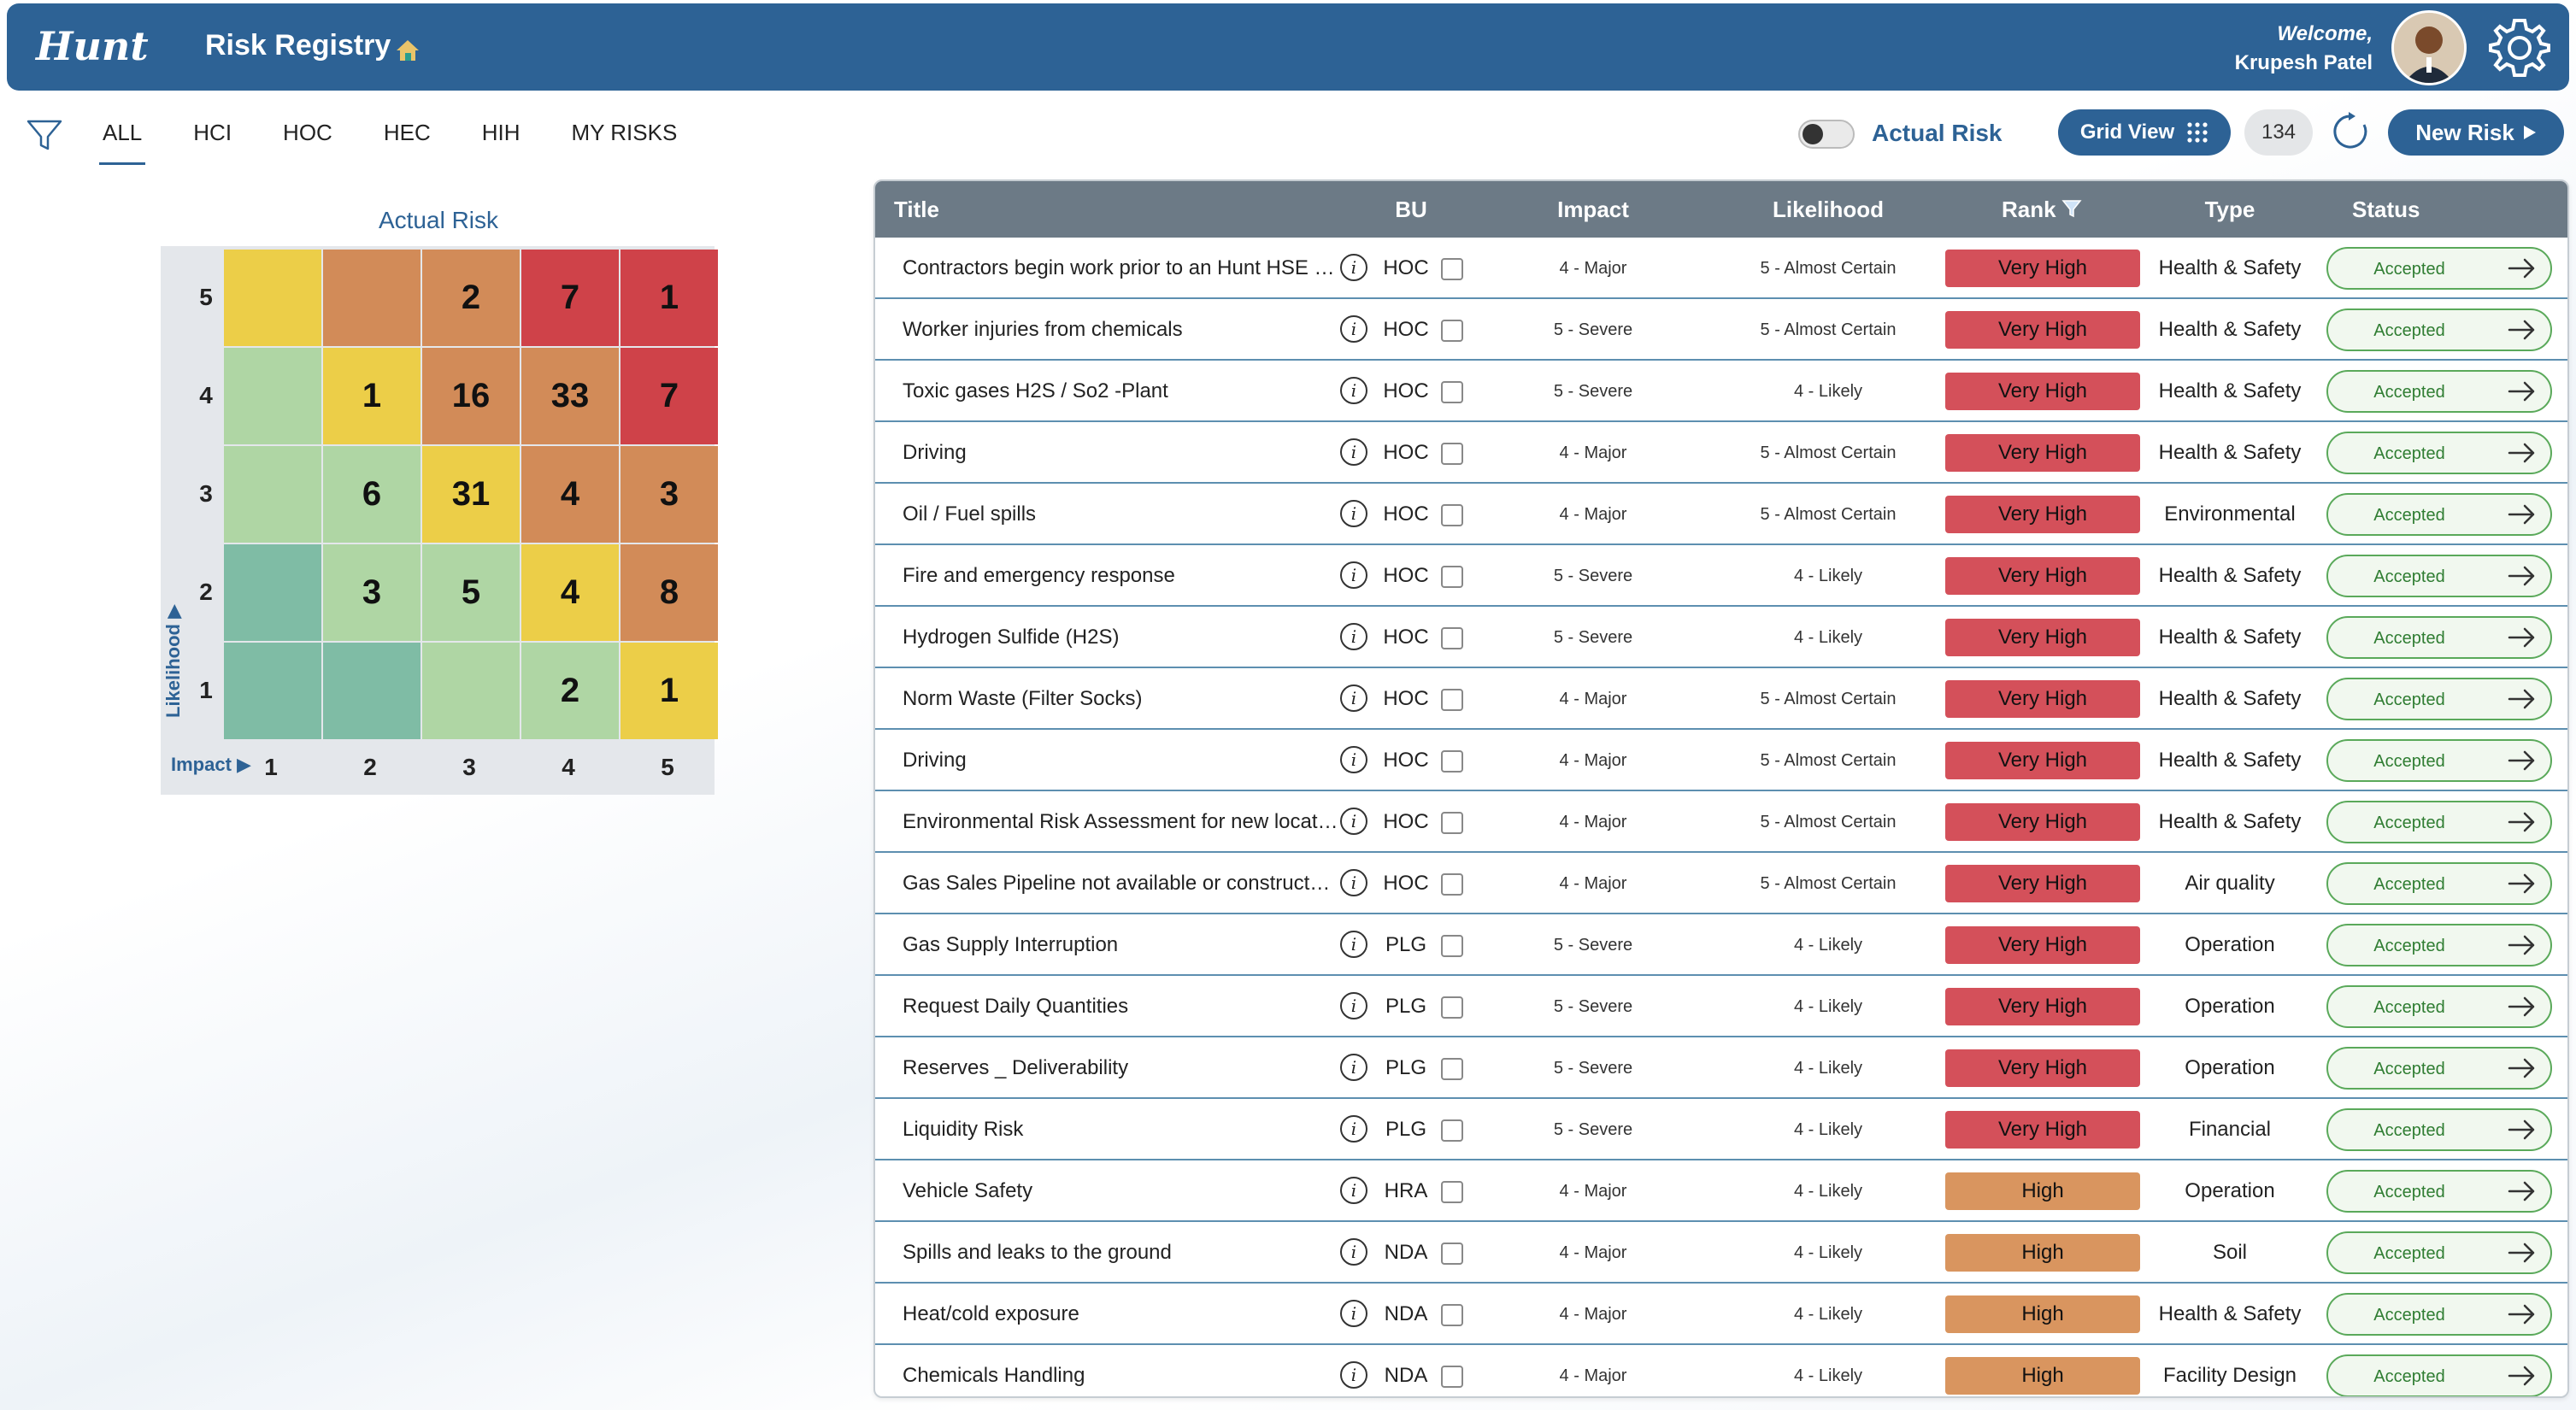  What do you see at coordinates (1120, 330) in the screenshot?
I see `risk-title: Worker injuries from chemicals` at bounding box center [1120, 330].